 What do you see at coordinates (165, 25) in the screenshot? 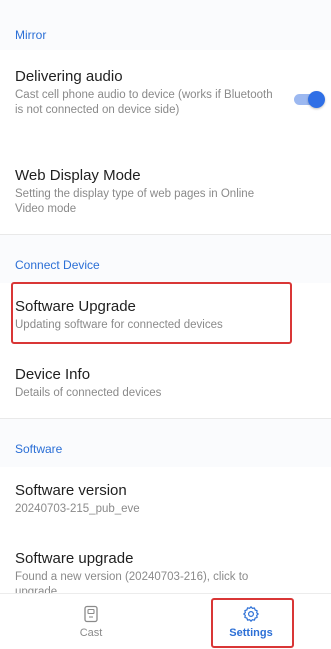
I see `mirror-section-band` at bounding box center [165, 25].